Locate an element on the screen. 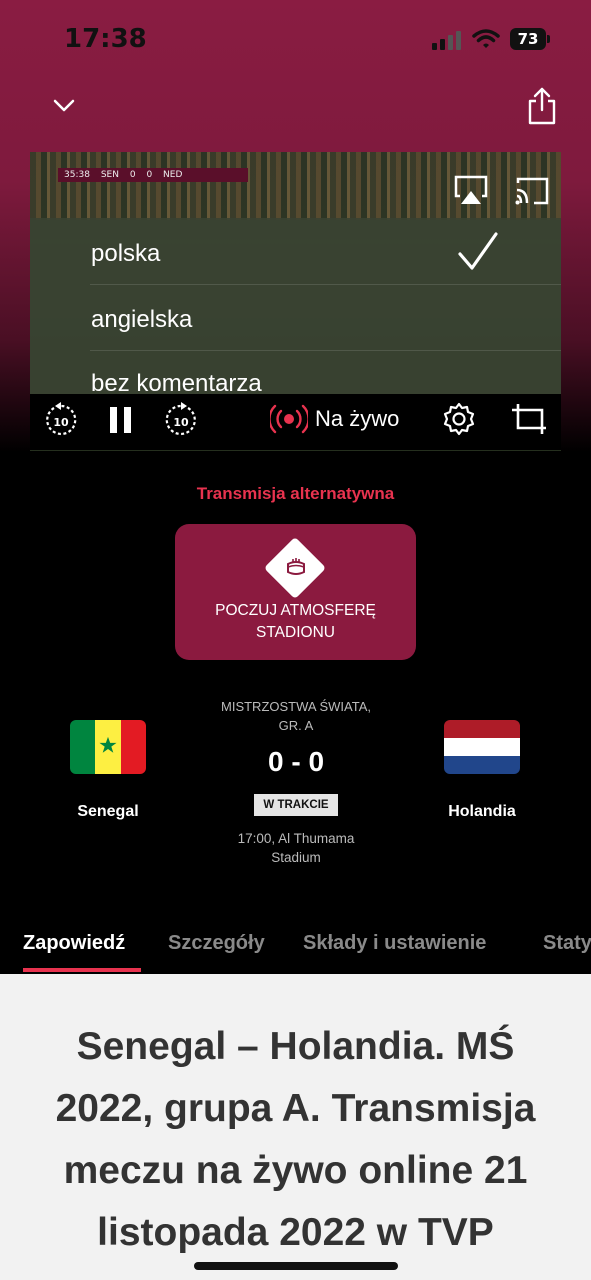 Image resolution: width=591 pixels, height=1280 pixels. stadium-atmosphere-label: POCZUJ ATMOSFERĘ STADIONU is located at coordinates (295, 622).